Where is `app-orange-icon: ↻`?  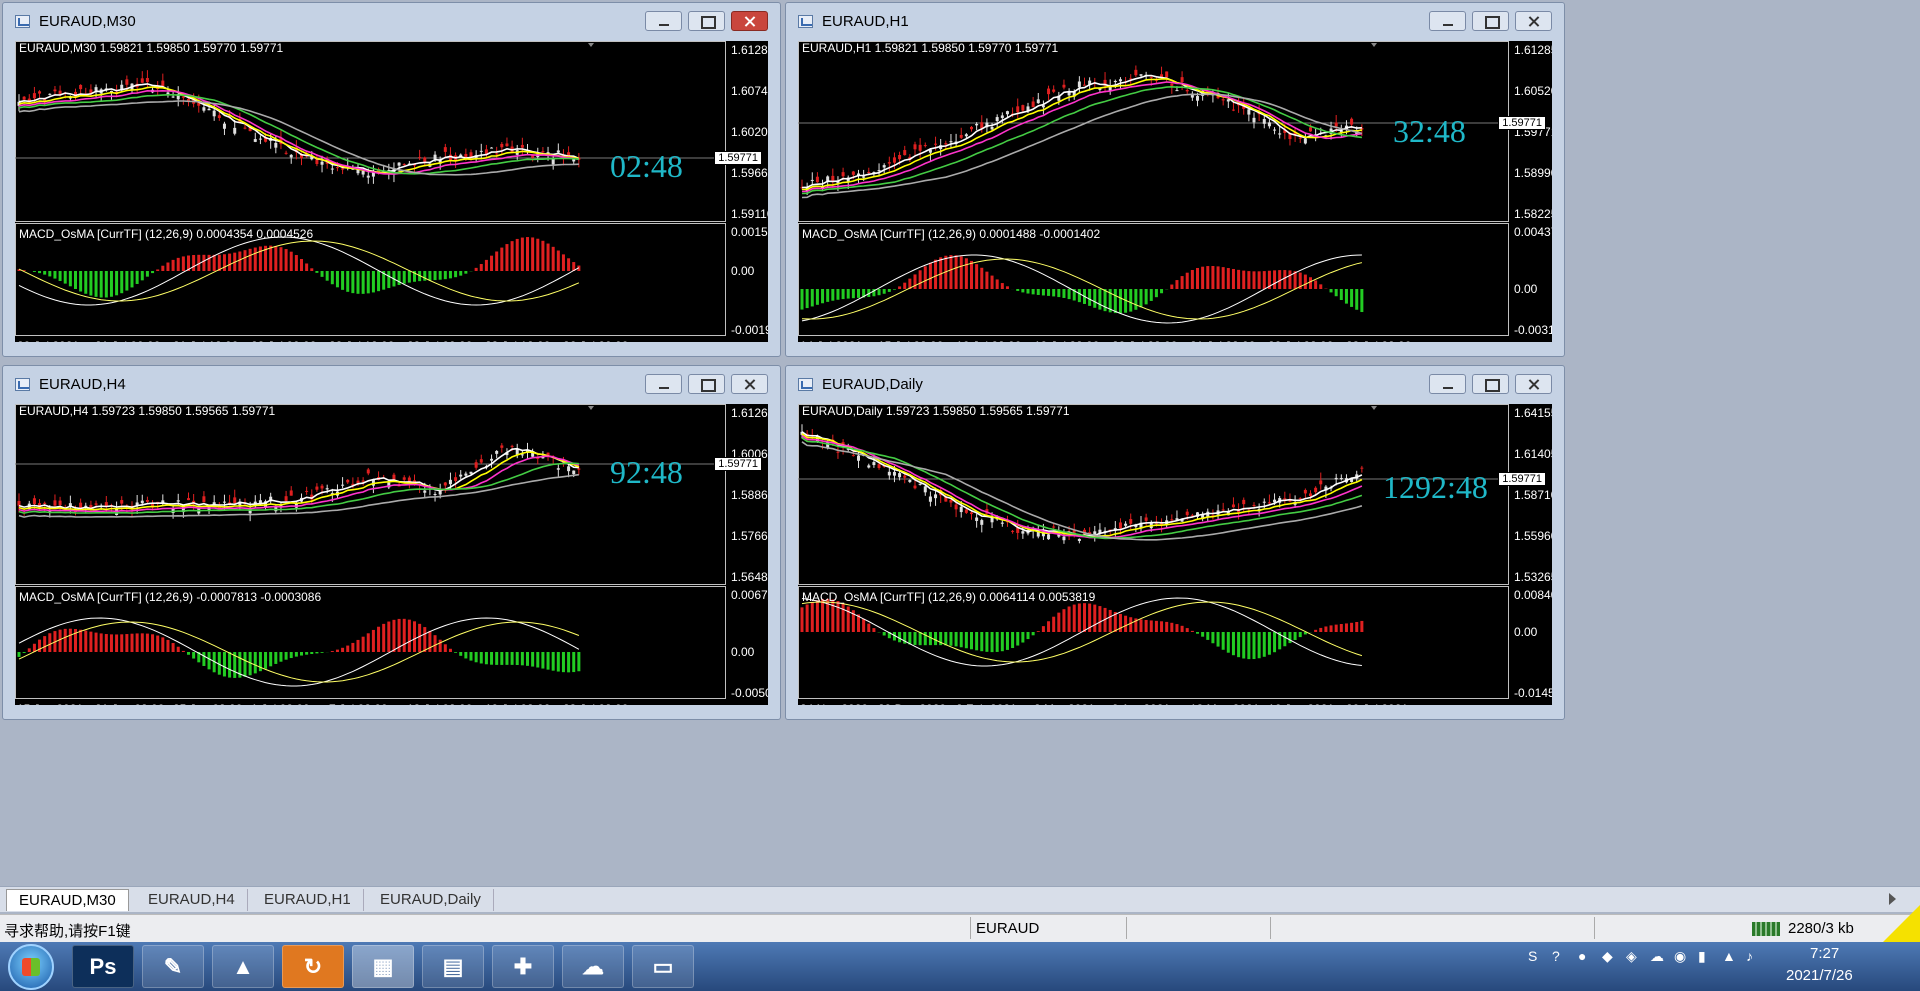
app-orange-icon: ↻ is located at coordinates (313, 966).